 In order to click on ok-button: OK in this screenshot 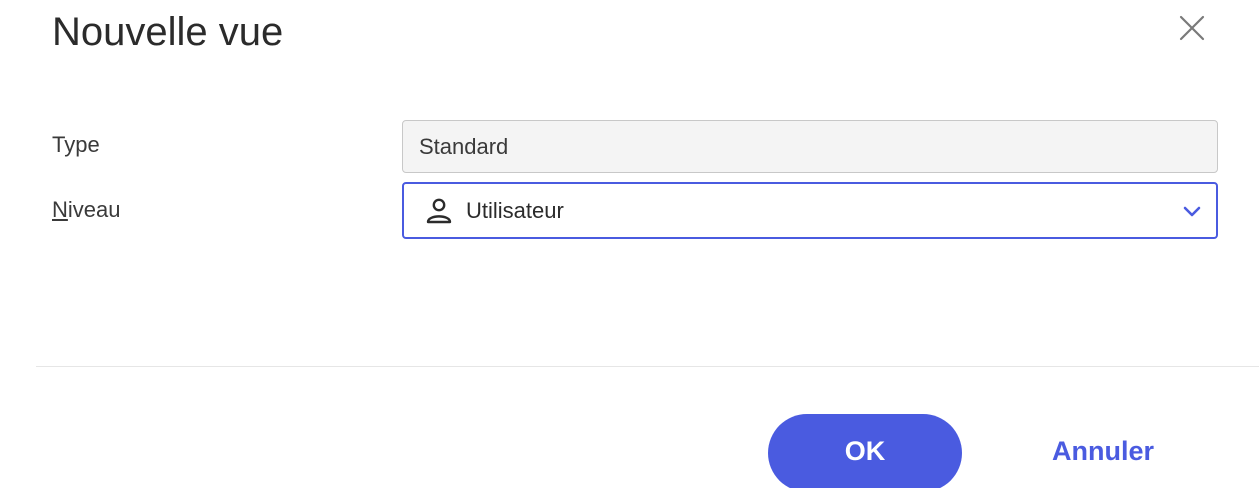, I will do `click(865, 451)`.